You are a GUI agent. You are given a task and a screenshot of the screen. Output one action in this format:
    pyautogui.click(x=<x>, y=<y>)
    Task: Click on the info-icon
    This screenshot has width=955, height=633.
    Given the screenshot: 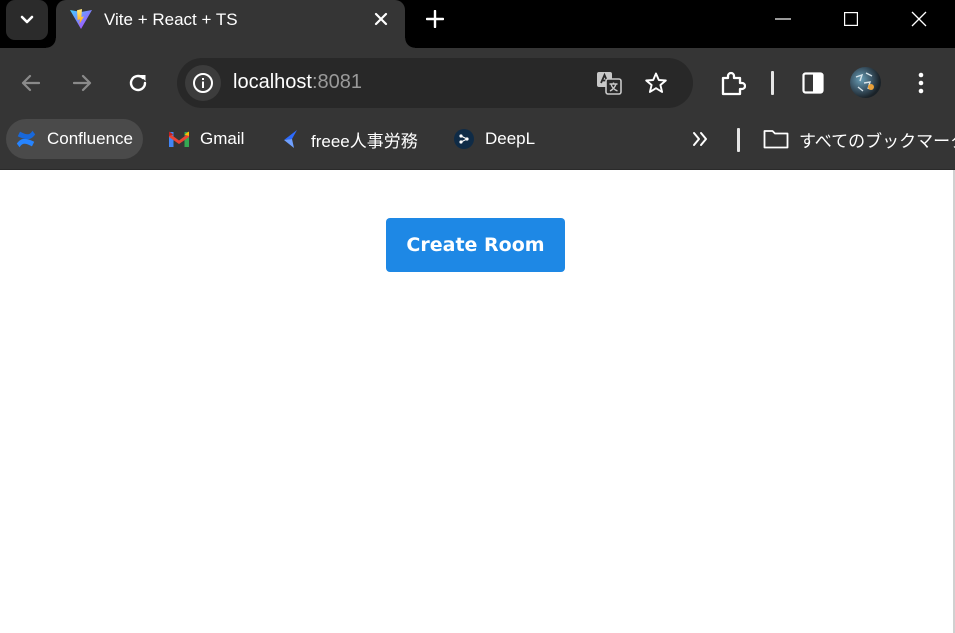 What is the action you would take?
    pyautogui.click(x=203, y=83)
    